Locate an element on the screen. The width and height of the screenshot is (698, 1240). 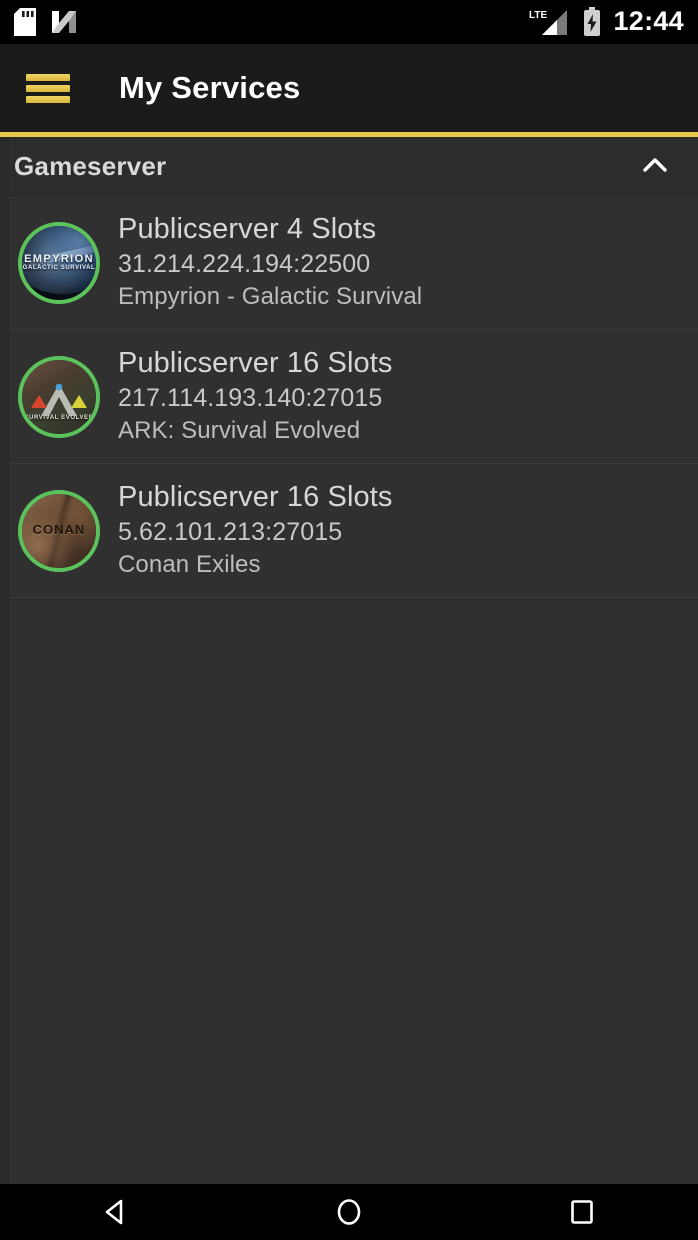
battery-charging-icon is located at coordinates (592, 22).